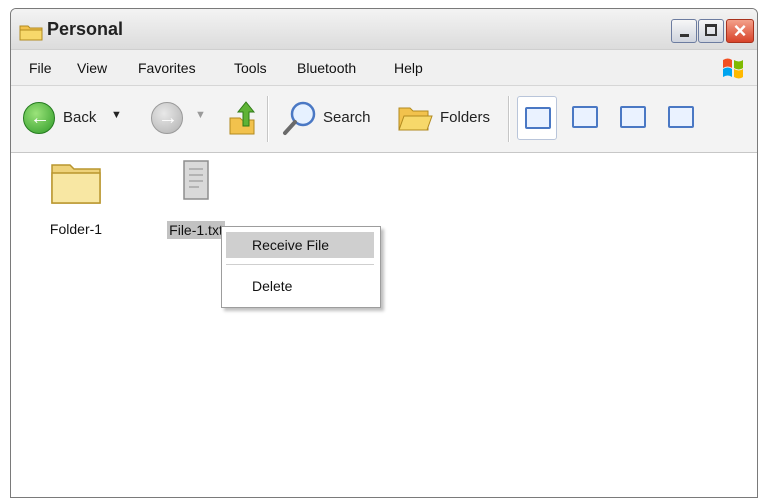 Image resolution: width=760 pixels, height=500 pixels. I want to click on text-file-icon, so click(196, 180).